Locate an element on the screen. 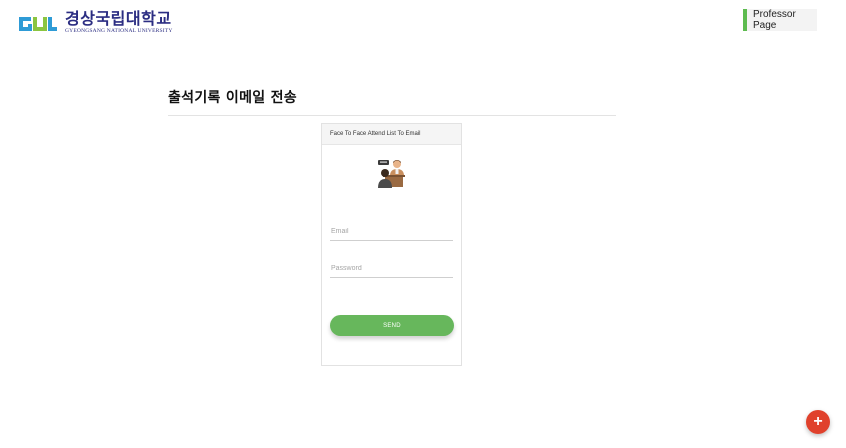  floating-add-button: + is located at coordinates (818, 422).